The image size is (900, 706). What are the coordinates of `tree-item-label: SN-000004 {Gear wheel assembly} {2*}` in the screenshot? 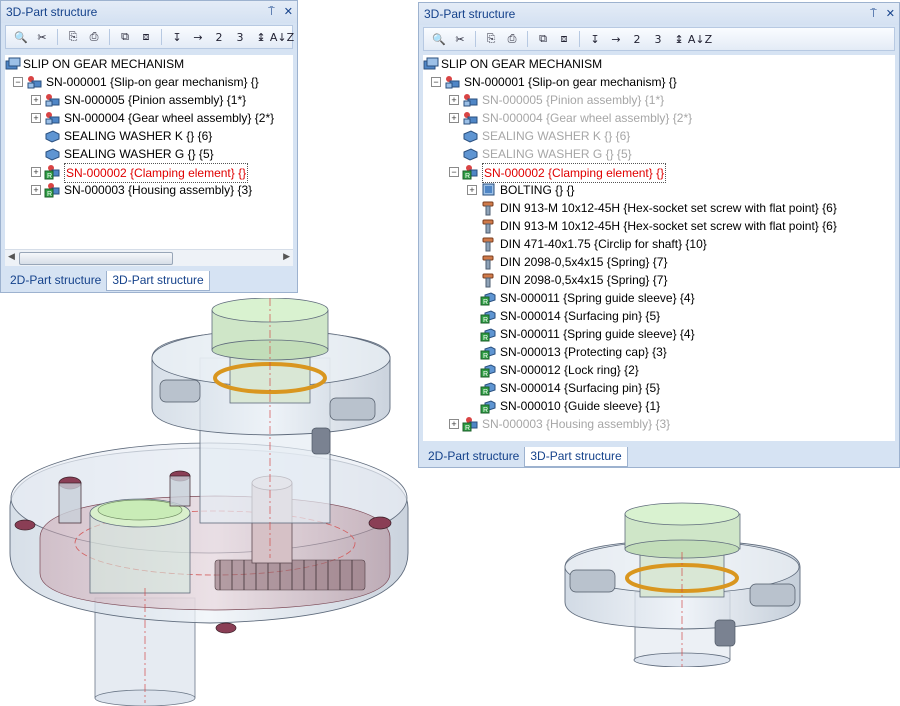 It's located at (587, 118).